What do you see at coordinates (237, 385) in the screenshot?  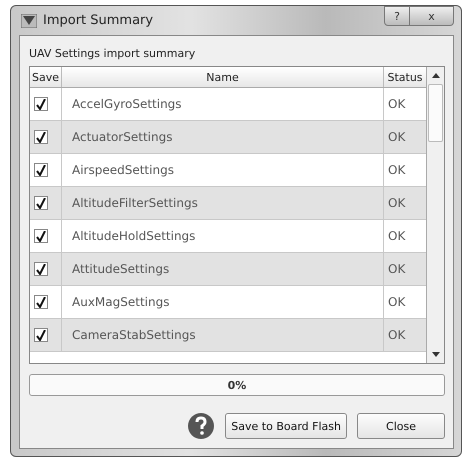 I see `progress-text: 0%` at bounding box center [237, 385].